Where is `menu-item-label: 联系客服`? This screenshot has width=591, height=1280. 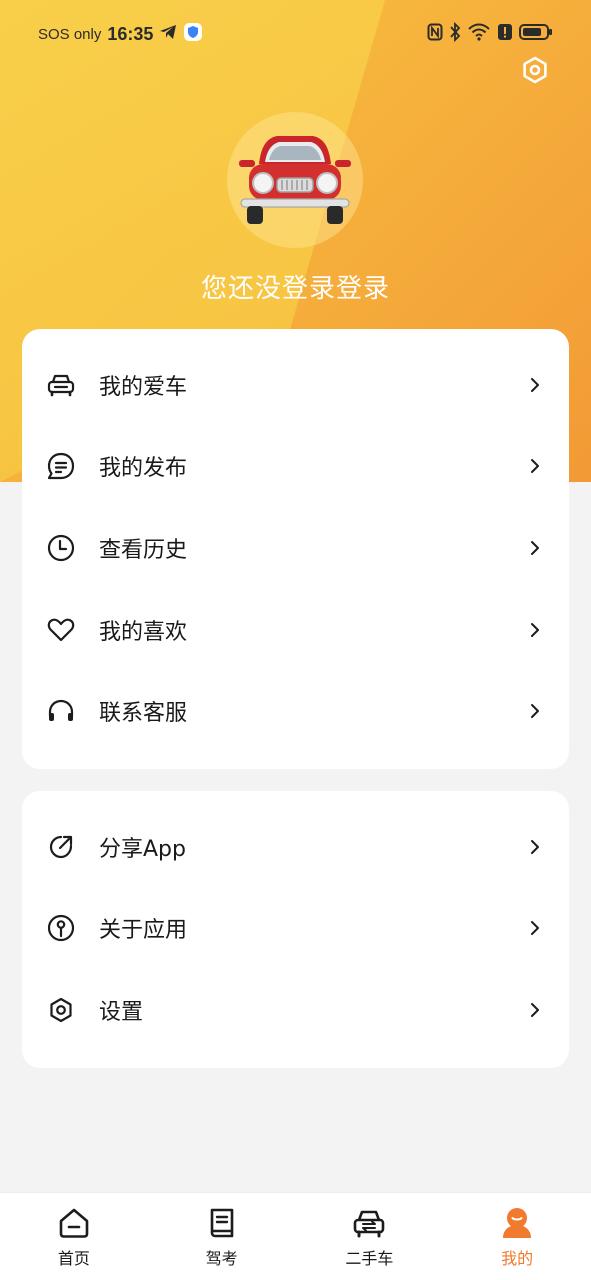 menu-item-label: 联系客服 is located at coordinates (143, 714).